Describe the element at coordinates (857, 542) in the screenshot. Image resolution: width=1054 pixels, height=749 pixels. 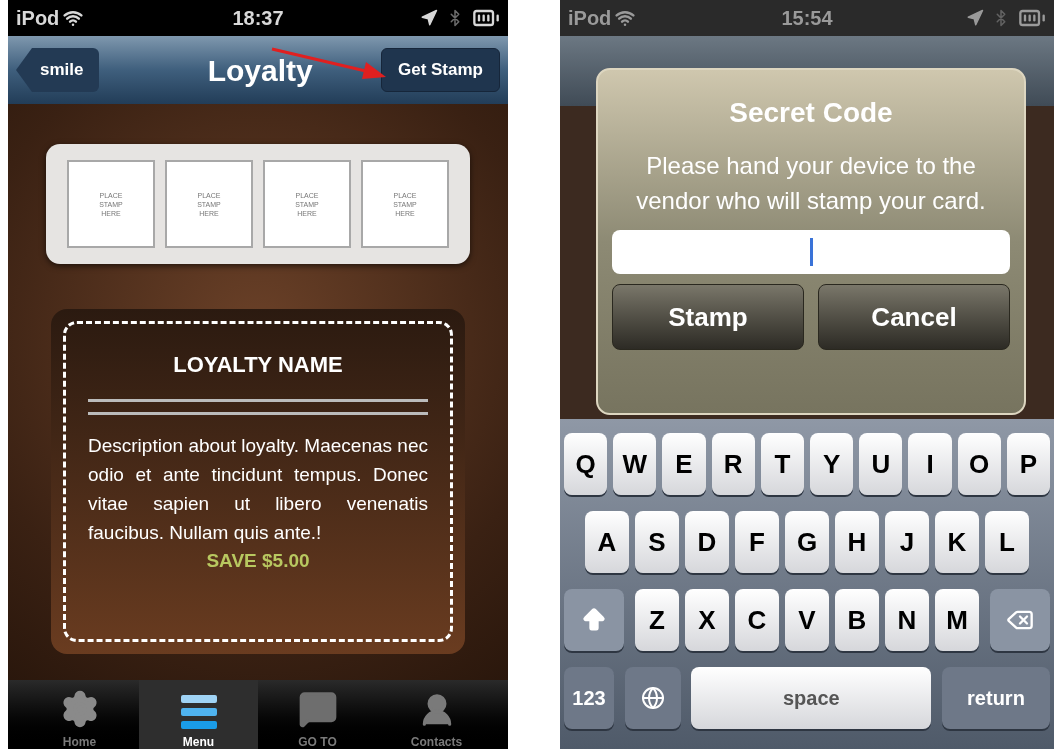
I see `keyboard-key: H` at that location.